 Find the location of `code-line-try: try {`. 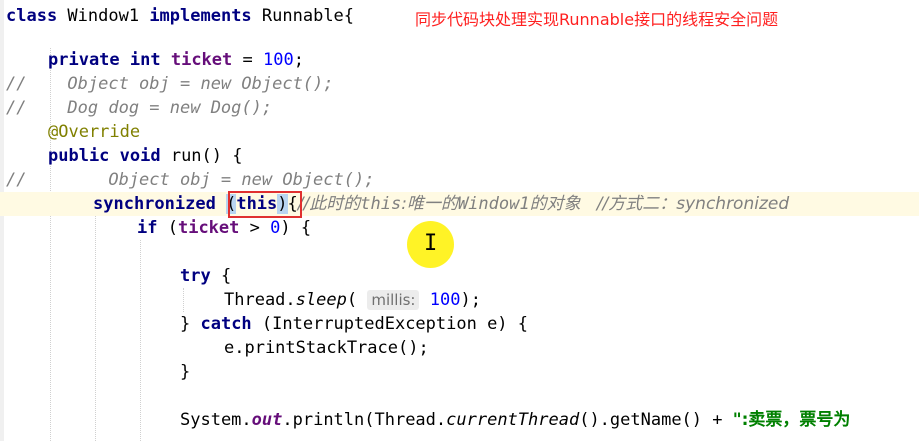

code-line-try: try { is located at coordinates (205, 276).